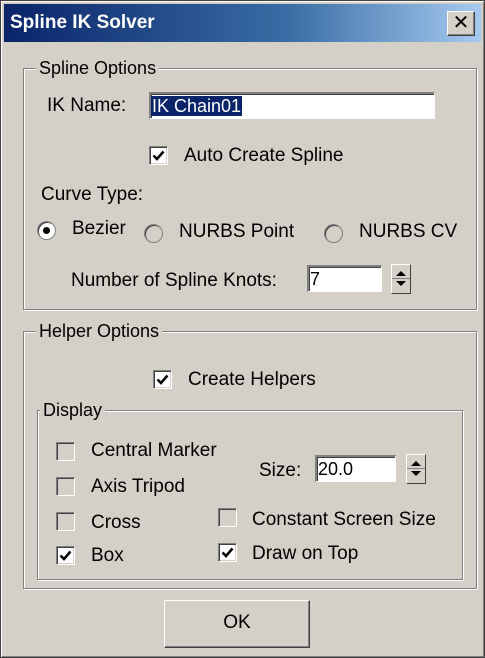  Describe the element at coordinates (92, 194) in the screenshot. I see `curve-type-label: Curve Type:` at that location.